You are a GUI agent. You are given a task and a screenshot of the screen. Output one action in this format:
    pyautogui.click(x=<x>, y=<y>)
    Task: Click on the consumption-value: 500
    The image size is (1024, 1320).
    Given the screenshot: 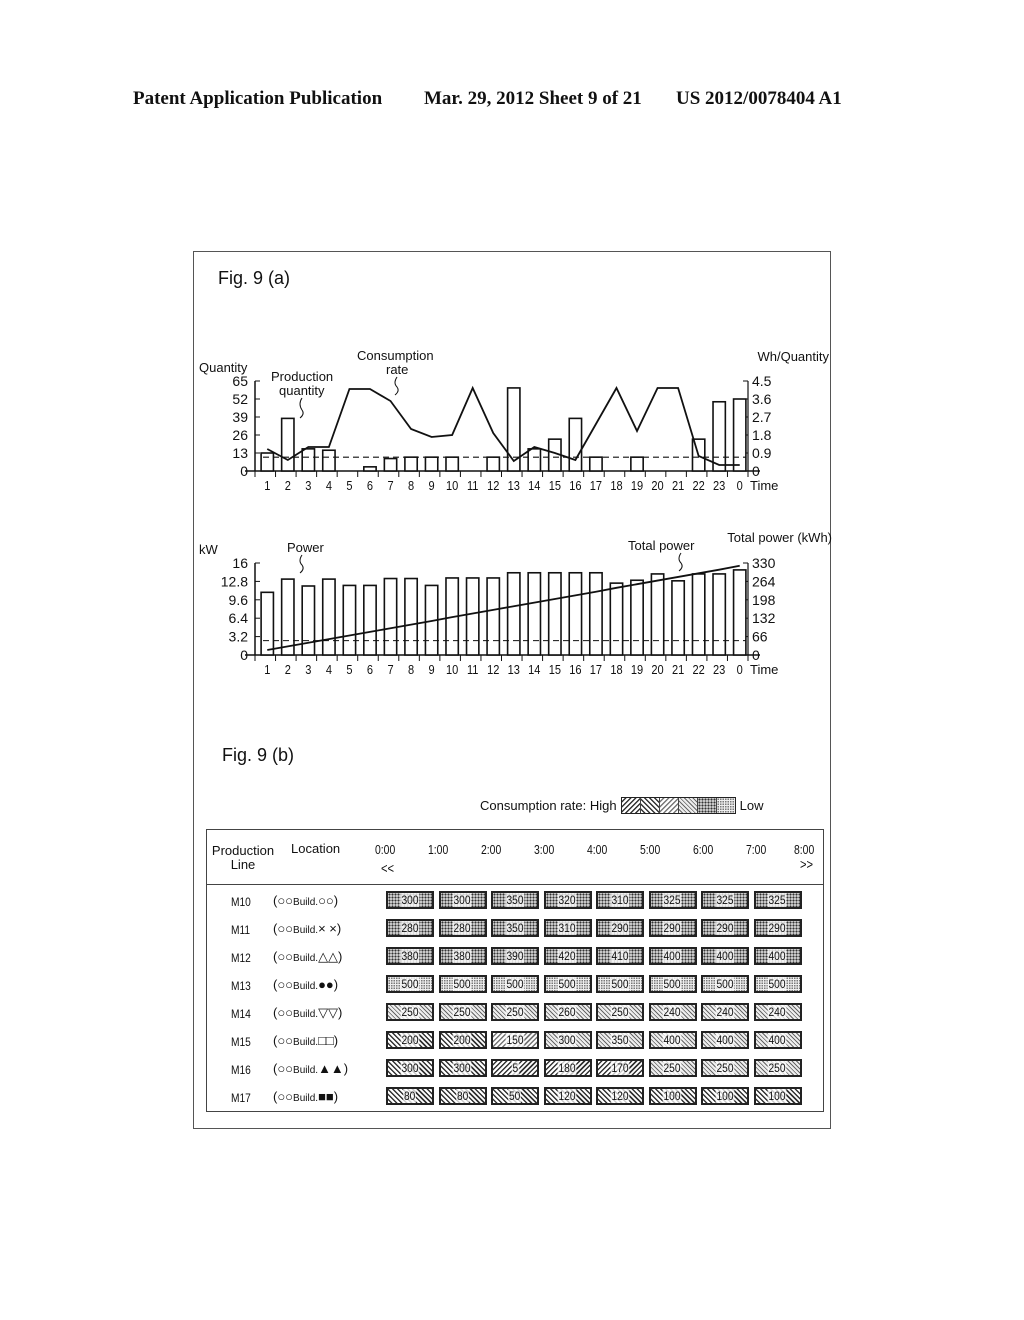 What is the action you would take?
    pyautogui.click(x=567, y=984)
    